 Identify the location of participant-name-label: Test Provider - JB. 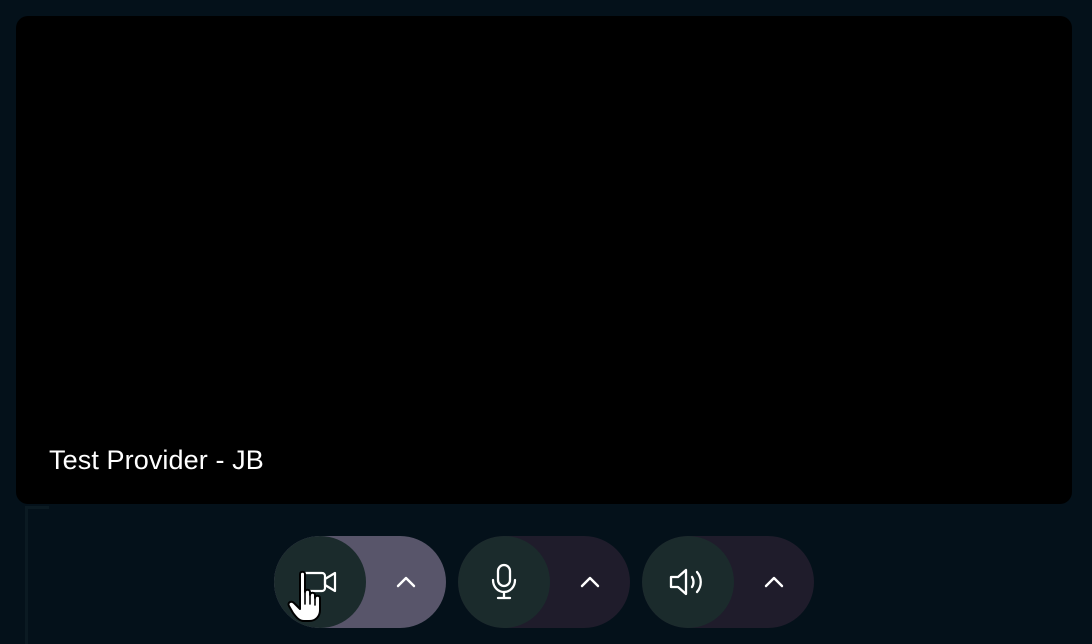
(156, 460).